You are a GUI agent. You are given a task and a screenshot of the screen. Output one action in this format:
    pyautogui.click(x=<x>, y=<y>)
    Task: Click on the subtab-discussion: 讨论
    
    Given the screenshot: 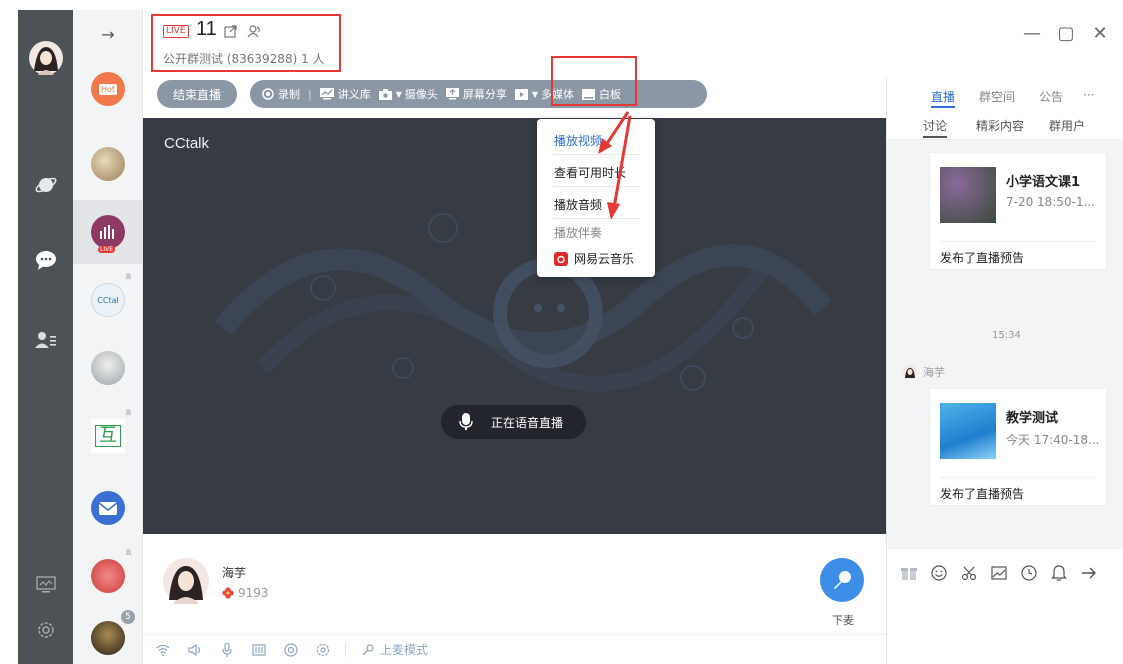 What is the action you would take?
    pyautogui.click(x=935, y=125)
    